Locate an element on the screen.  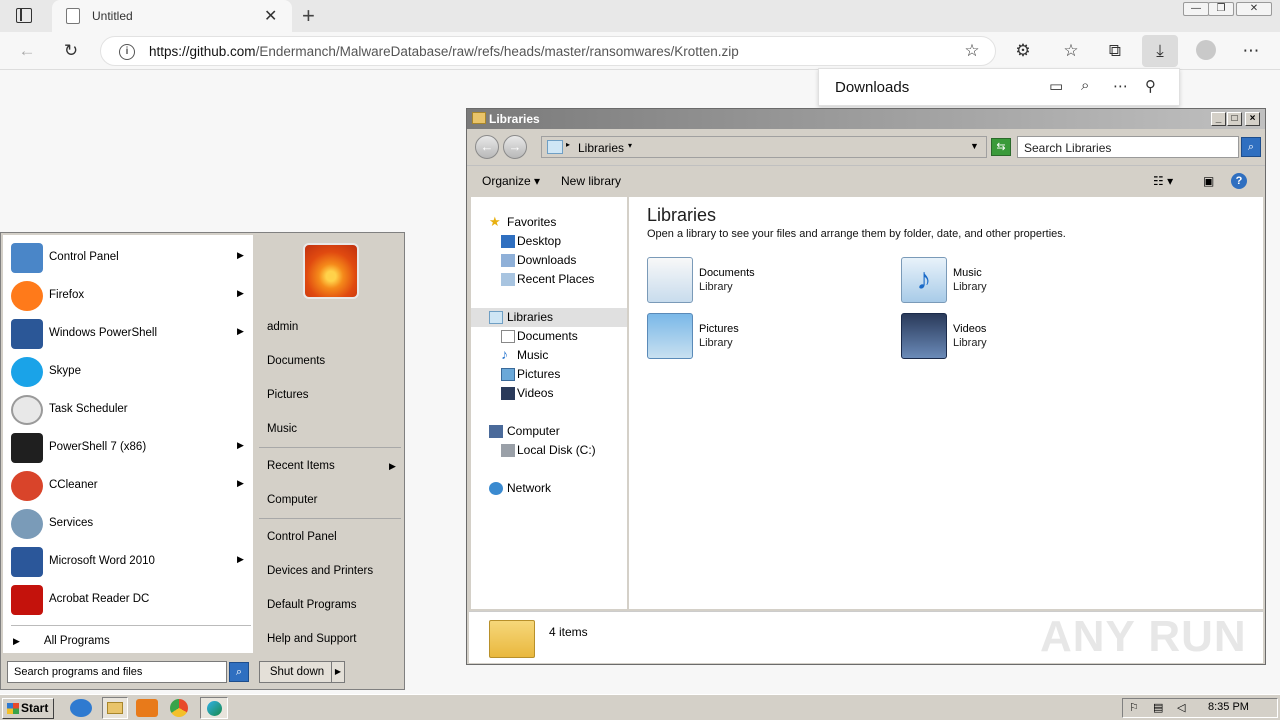
tab-actions-icon is located at coordinates (24, 15).